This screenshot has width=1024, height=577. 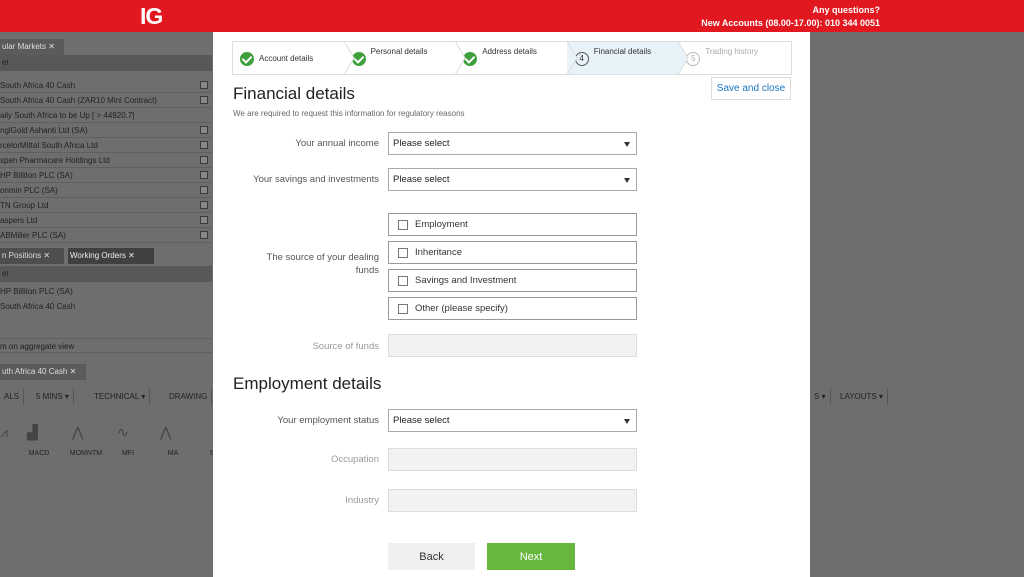 What do you see at coordinates (106, 220) in the screenshot?
I see `bg-market-row: aspers Ltd` at bounding box center [106, 220].